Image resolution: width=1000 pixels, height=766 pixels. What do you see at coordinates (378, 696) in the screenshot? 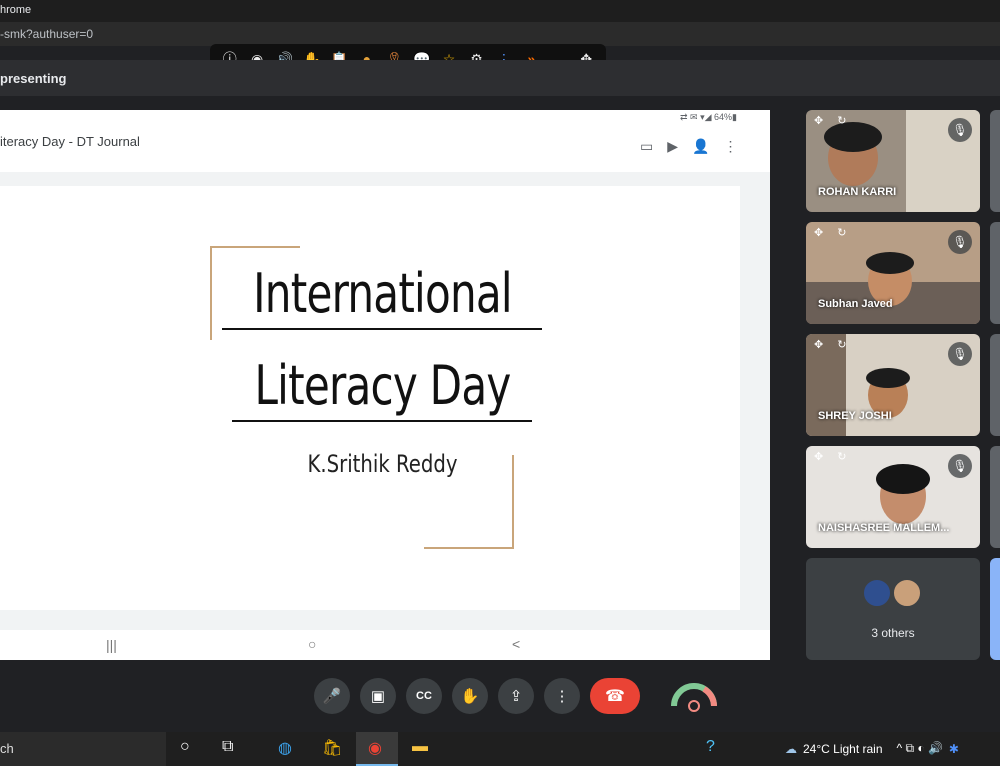
I see `camera-button: ▣` at bounding box center [378, 696].